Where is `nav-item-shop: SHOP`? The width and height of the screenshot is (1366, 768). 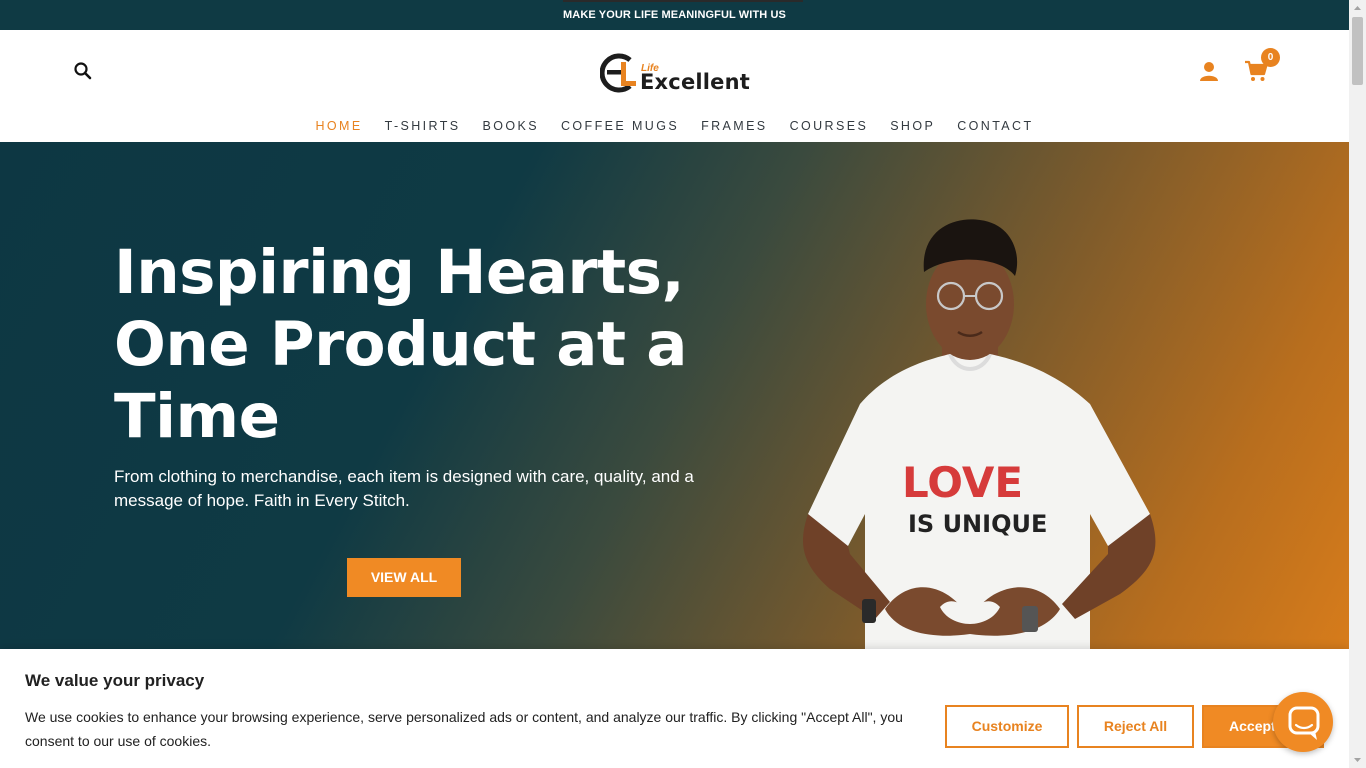
nav-item-shop: SHOP is located at coordinates (912, 126).